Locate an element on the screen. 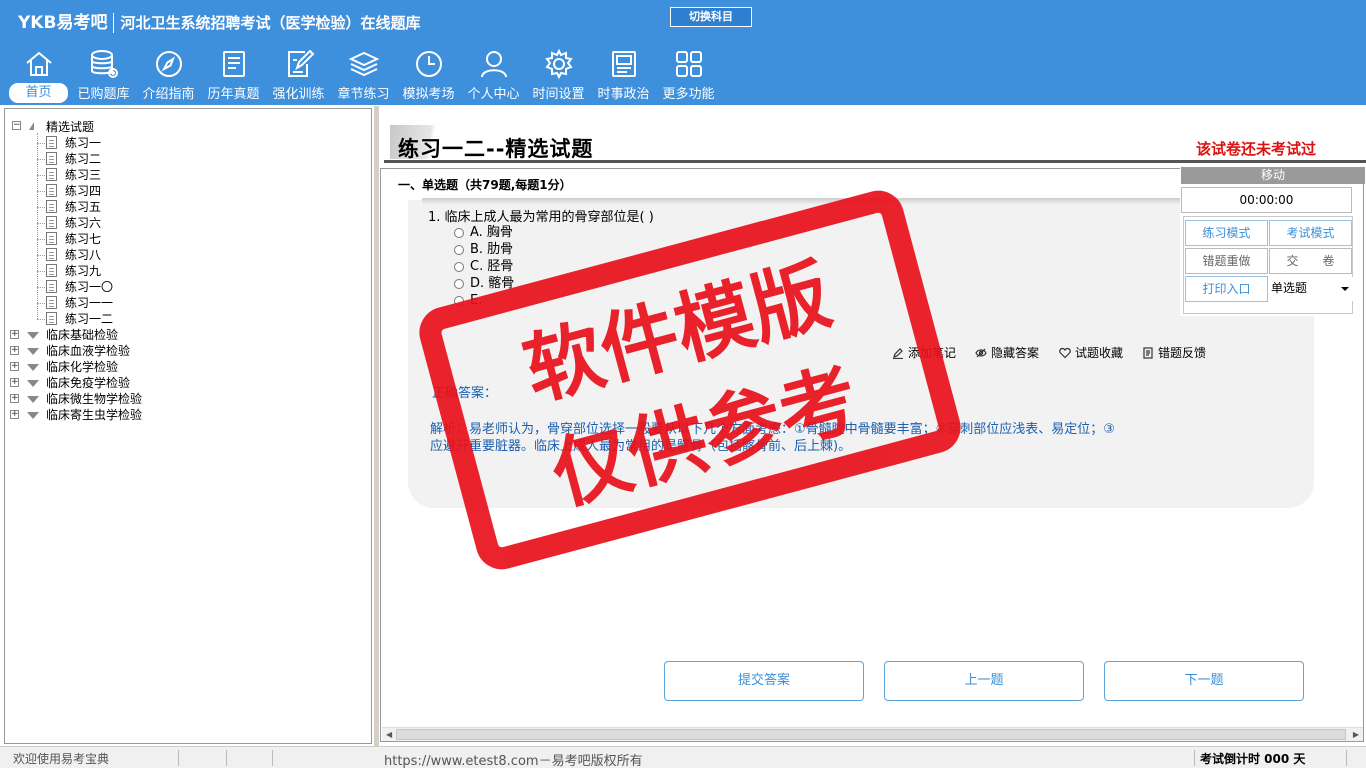 This screenshot has height=768, width=1366. option-c: C. 胫骨 is located at coordinates (483, 266).